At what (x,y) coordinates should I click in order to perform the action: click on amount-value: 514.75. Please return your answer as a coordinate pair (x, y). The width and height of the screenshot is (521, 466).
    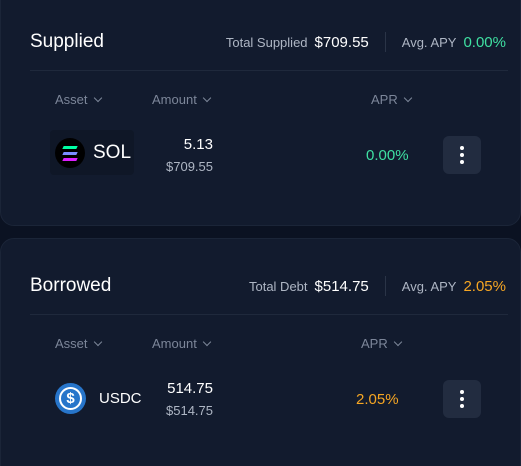
    Looking at the image, I should click on (190, 388).